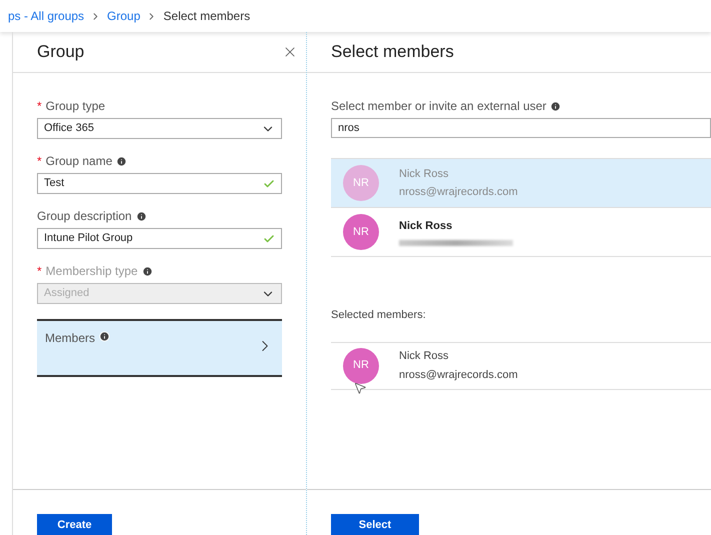 This screenshot has width=711, height=535. I want to click on field-label: Group description, so click(84, 216).